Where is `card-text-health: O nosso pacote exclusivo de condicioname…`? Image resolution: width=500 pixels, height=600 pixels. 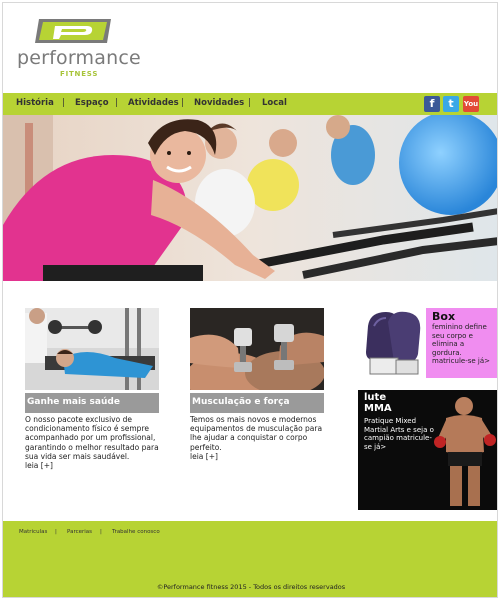 card-text-health: O nosso pacote exclusivo de condicioname… is located at coordinates (92, 442).